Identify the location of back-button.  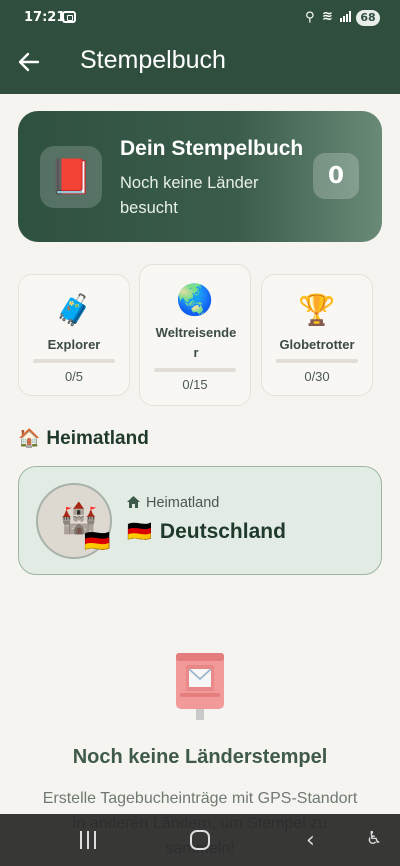
(33, 62).